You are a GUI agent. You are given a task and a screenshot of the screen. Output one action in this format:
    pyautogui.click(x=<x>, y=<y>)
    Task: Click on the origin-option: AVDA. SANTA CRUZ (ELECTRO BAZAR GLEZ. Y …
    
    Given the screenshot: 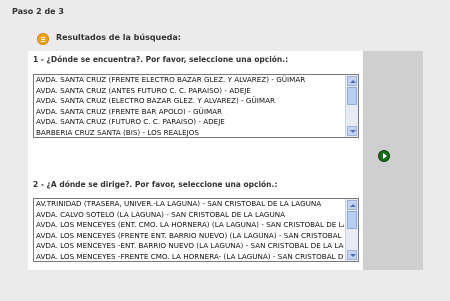 What is the action you would take?
    pyautogui.click(x=190, y=101)
    